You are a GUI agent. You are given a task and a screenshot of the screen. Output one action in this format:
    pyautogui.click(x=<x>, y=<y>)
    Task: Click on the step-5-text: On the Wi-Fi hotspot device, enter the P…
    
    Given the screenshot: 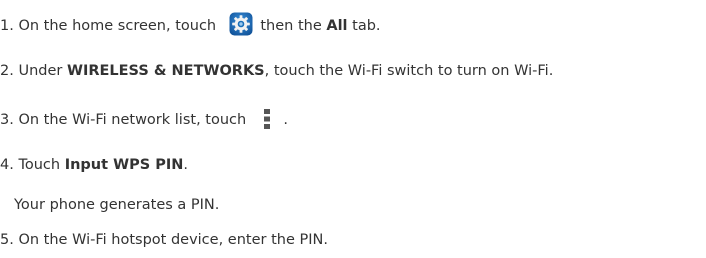 What is the action you would take?
    pyautogui.click(x=173, y=240)
    